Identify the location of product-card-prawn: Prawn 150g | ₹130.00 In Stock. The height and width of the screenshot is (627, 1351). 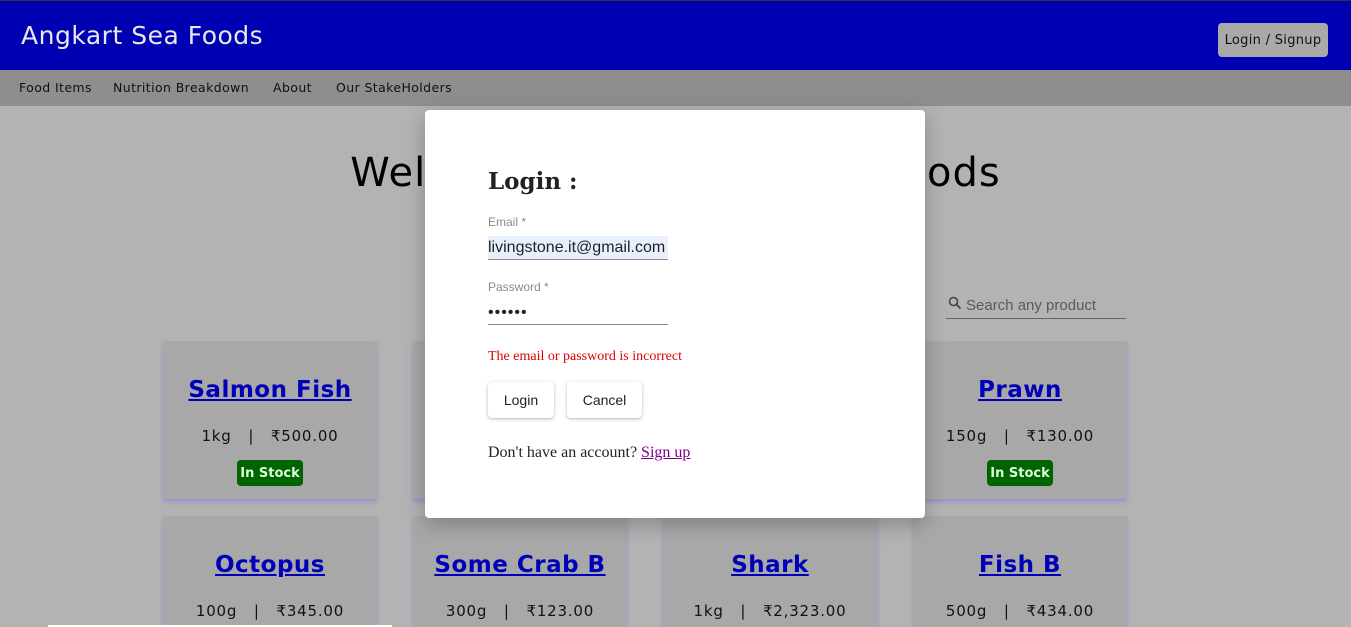
(1020, 420).